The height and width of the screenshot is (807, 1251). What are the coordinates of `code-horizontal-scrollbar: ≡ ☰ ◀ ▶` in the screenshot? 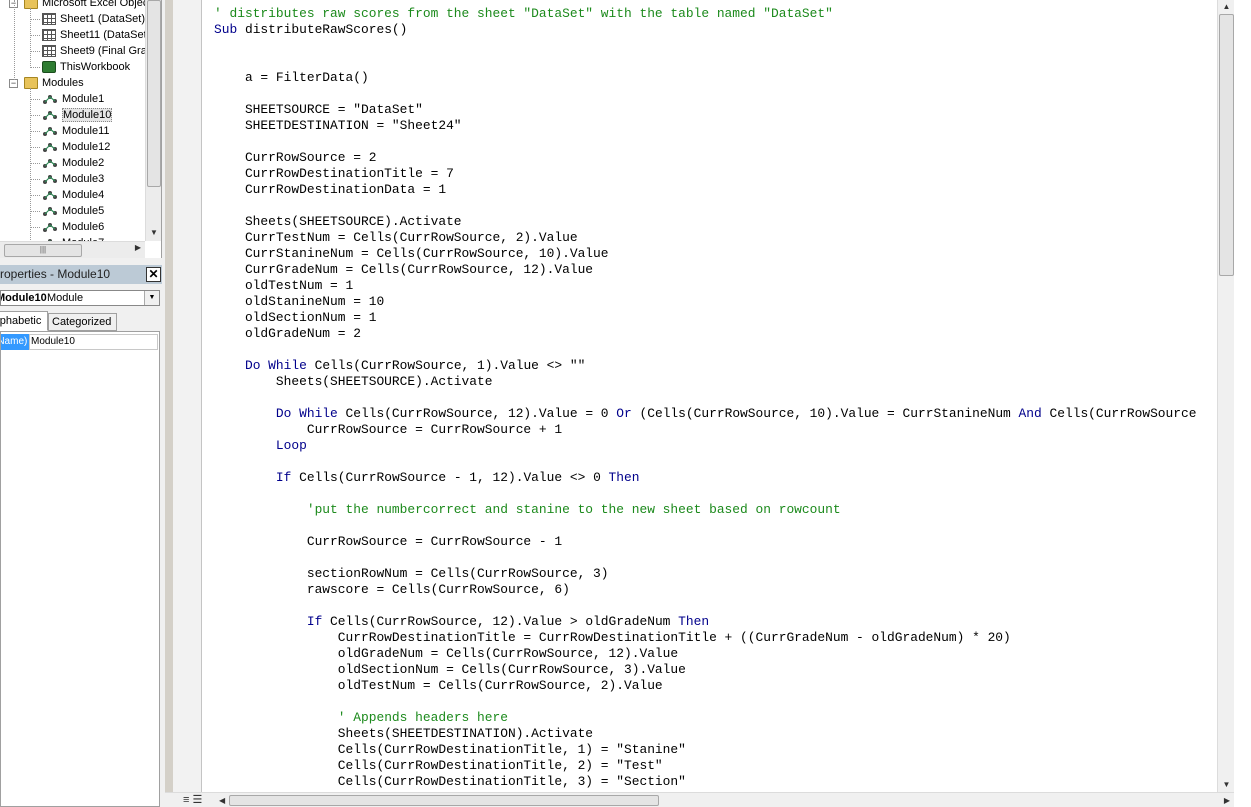 It's located at (699, 799).